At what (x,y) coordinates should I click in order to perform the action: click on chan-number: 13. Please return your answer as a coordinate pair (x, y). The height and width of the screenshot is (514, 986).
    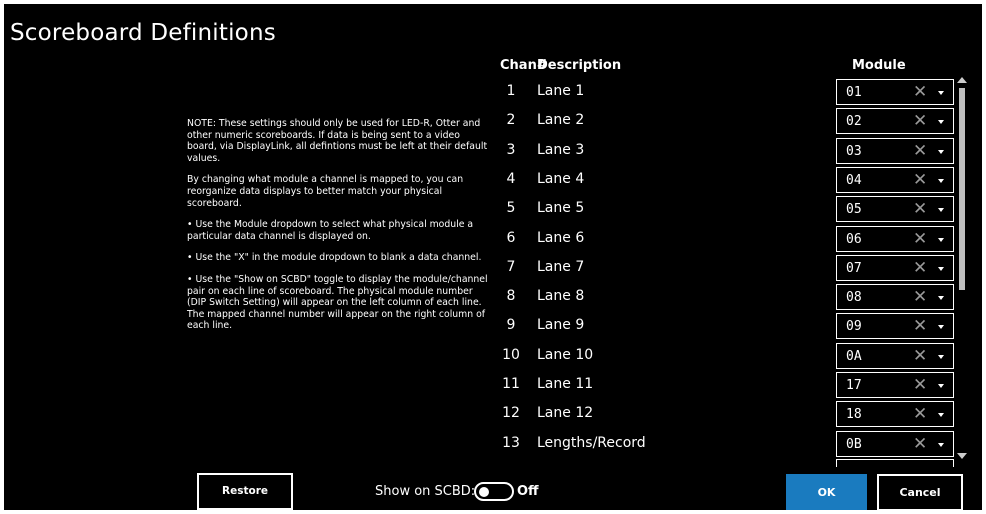
    Looking at the image, I should click on (511, 443).